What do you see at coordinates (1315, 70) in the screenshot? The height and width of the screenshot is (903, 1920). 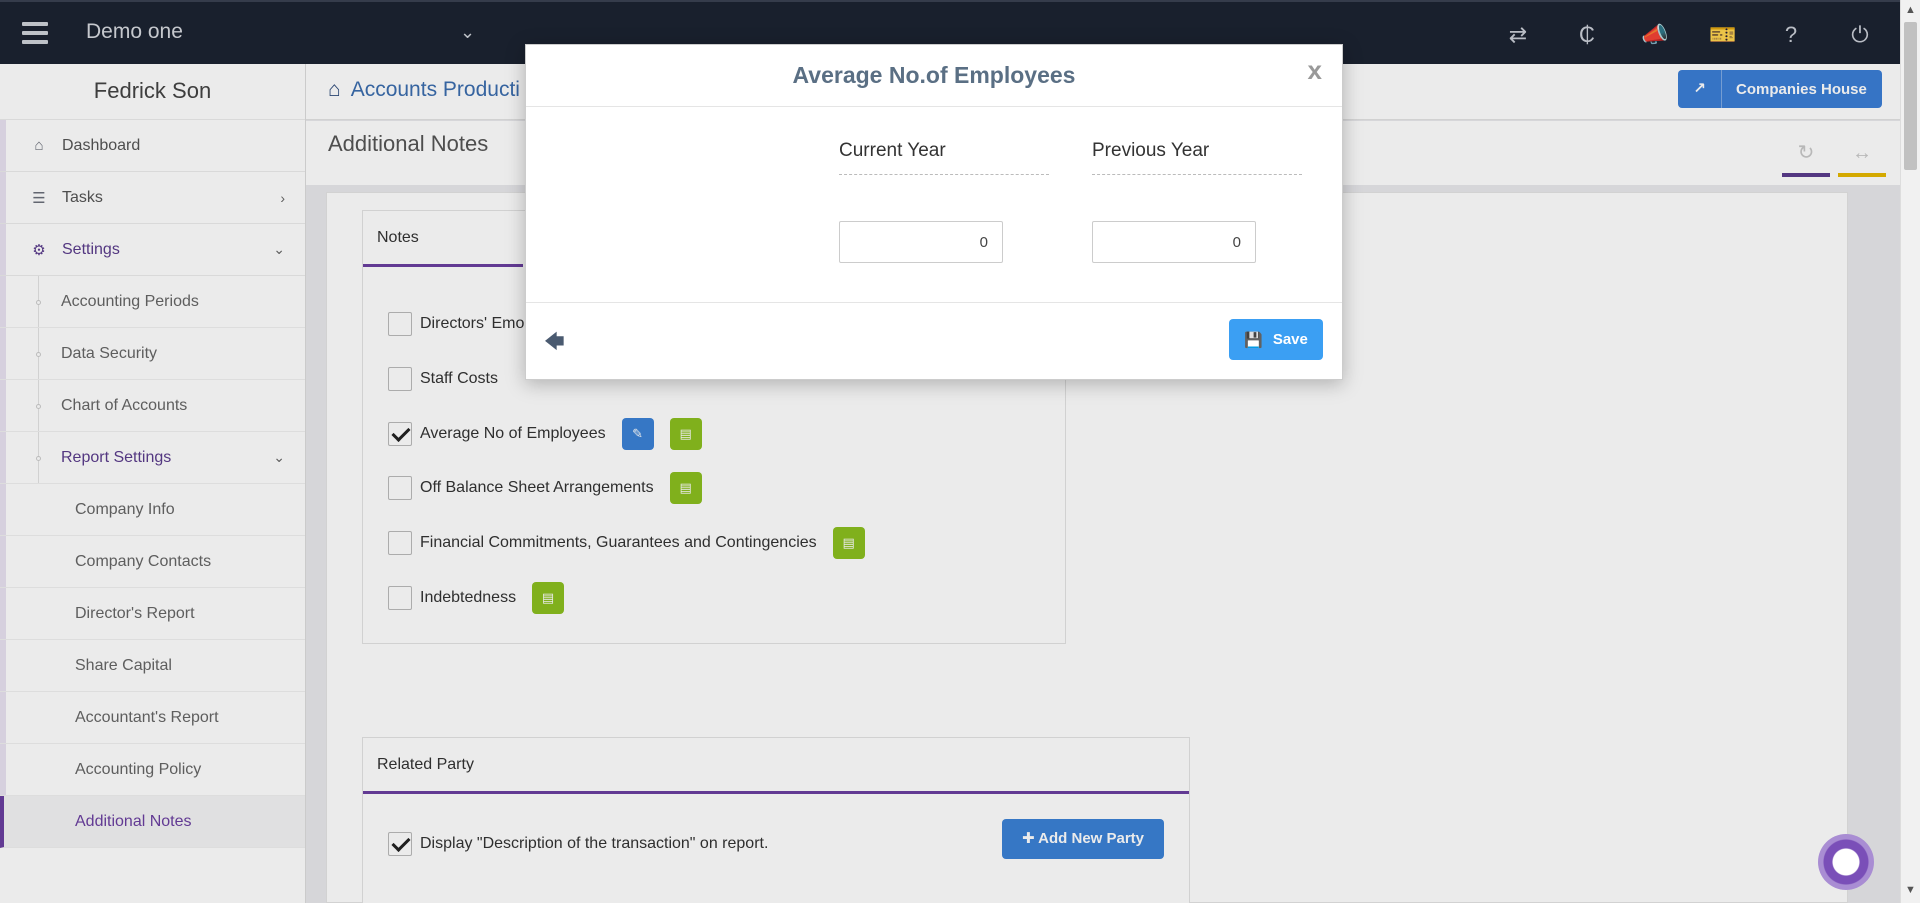 I see `close-icon: x` at bounding box center [1315, 70].